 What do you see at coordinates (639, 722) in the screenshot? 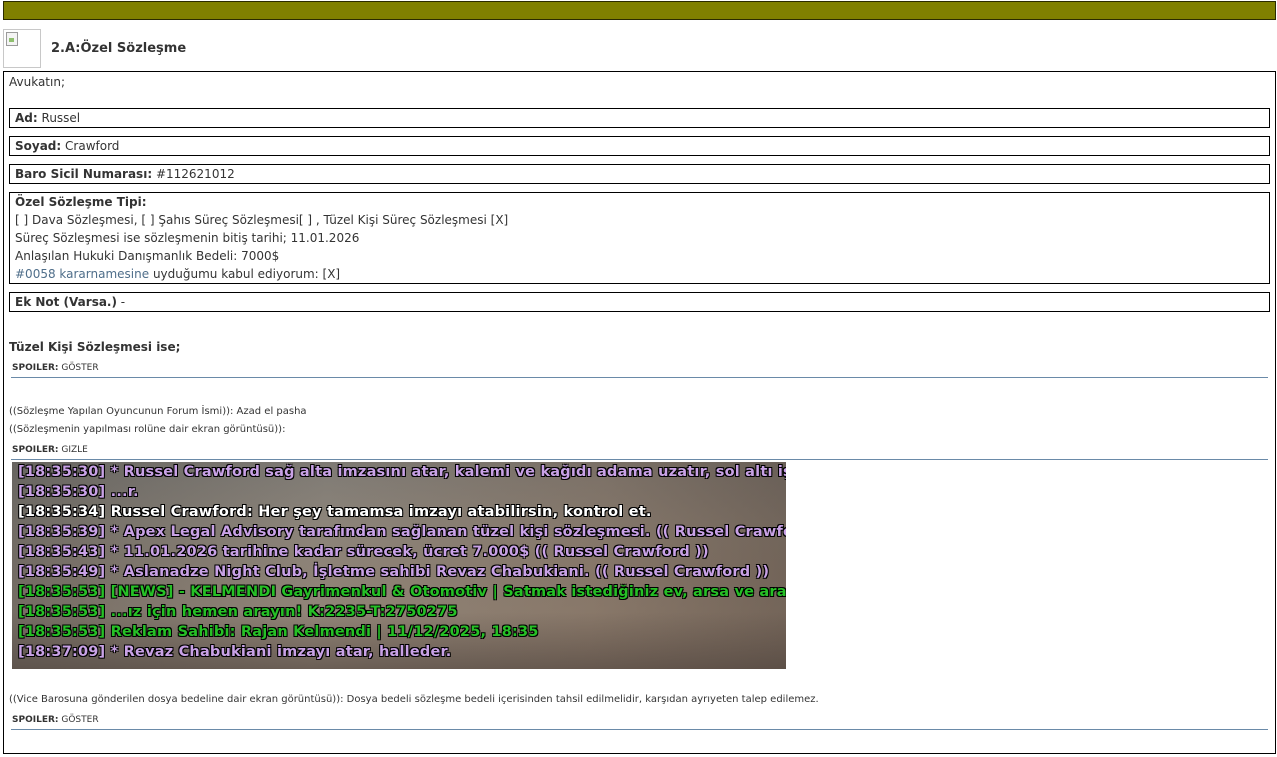
I see `spoiler-toggle-3: SPOILER: GÖSTER` at bounding box center [639, 722].